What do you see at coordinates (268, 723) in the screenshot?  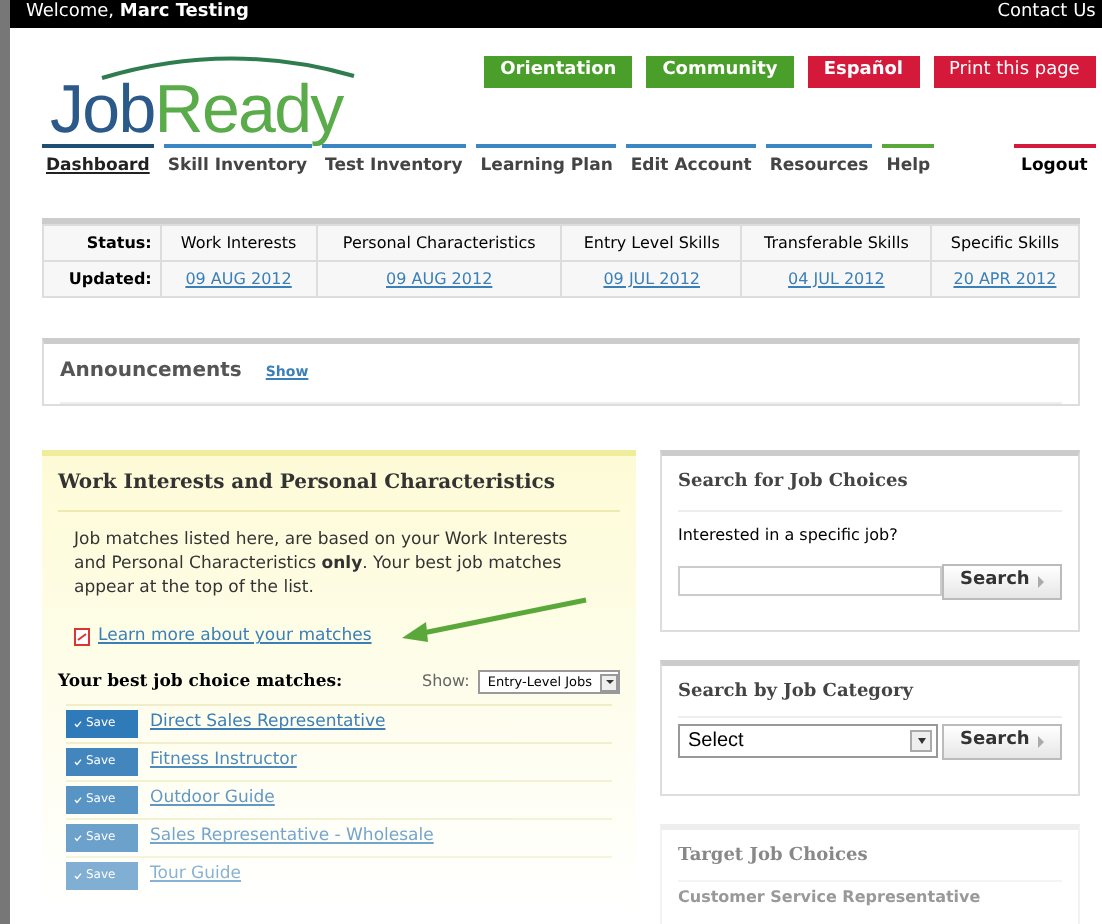 I see `job-link: Direct Sales Representative` at bounding box center [268, 723].